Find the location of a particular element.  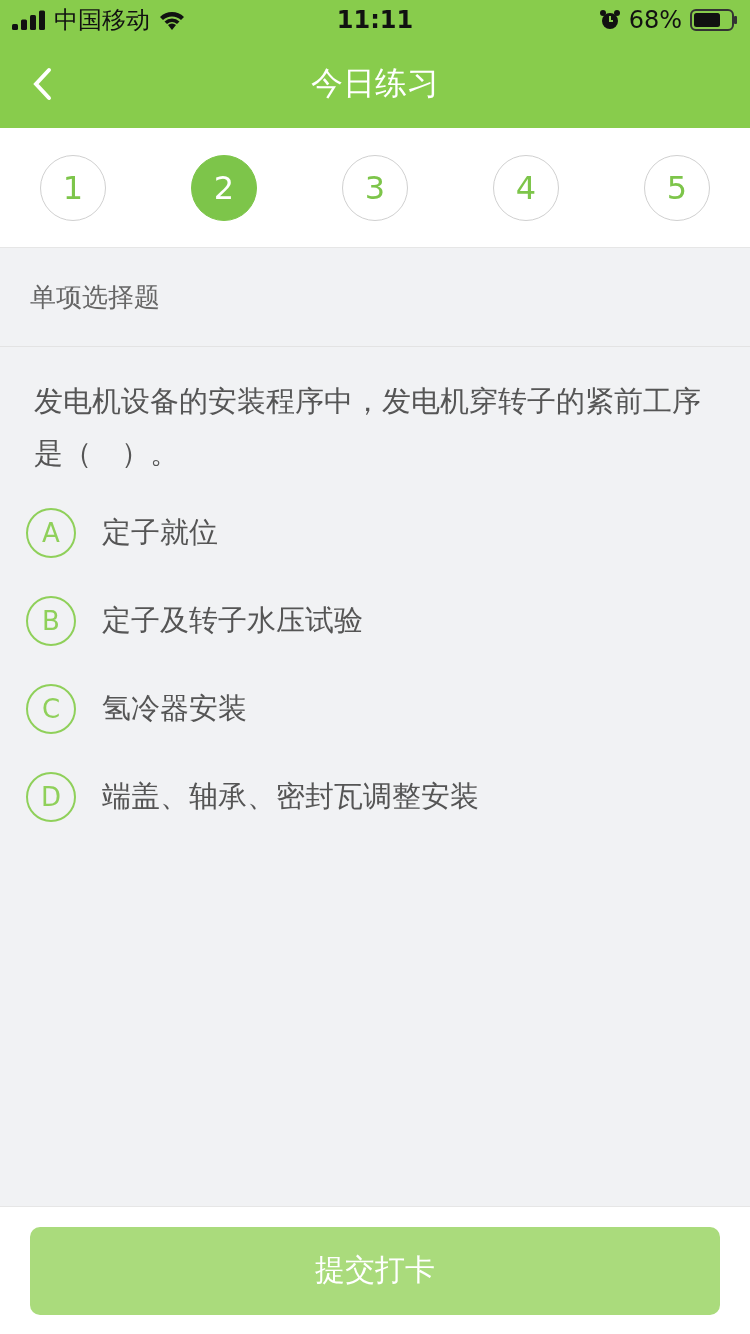

section-title: 单项选择题 is located at coordinates (95, 297).